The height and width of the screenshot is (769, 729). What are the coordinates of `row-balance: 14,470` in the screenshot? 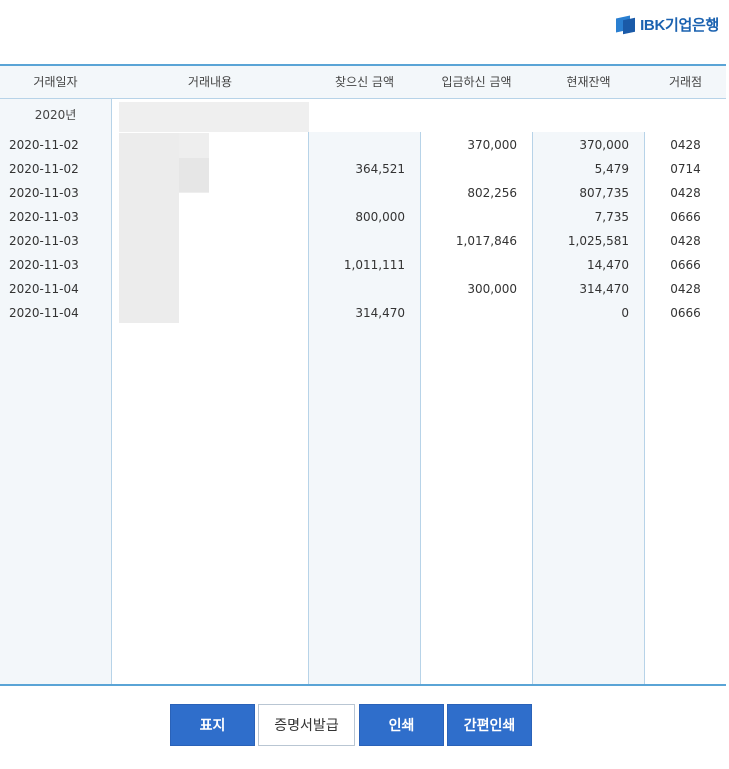 It's located at (608, 265).